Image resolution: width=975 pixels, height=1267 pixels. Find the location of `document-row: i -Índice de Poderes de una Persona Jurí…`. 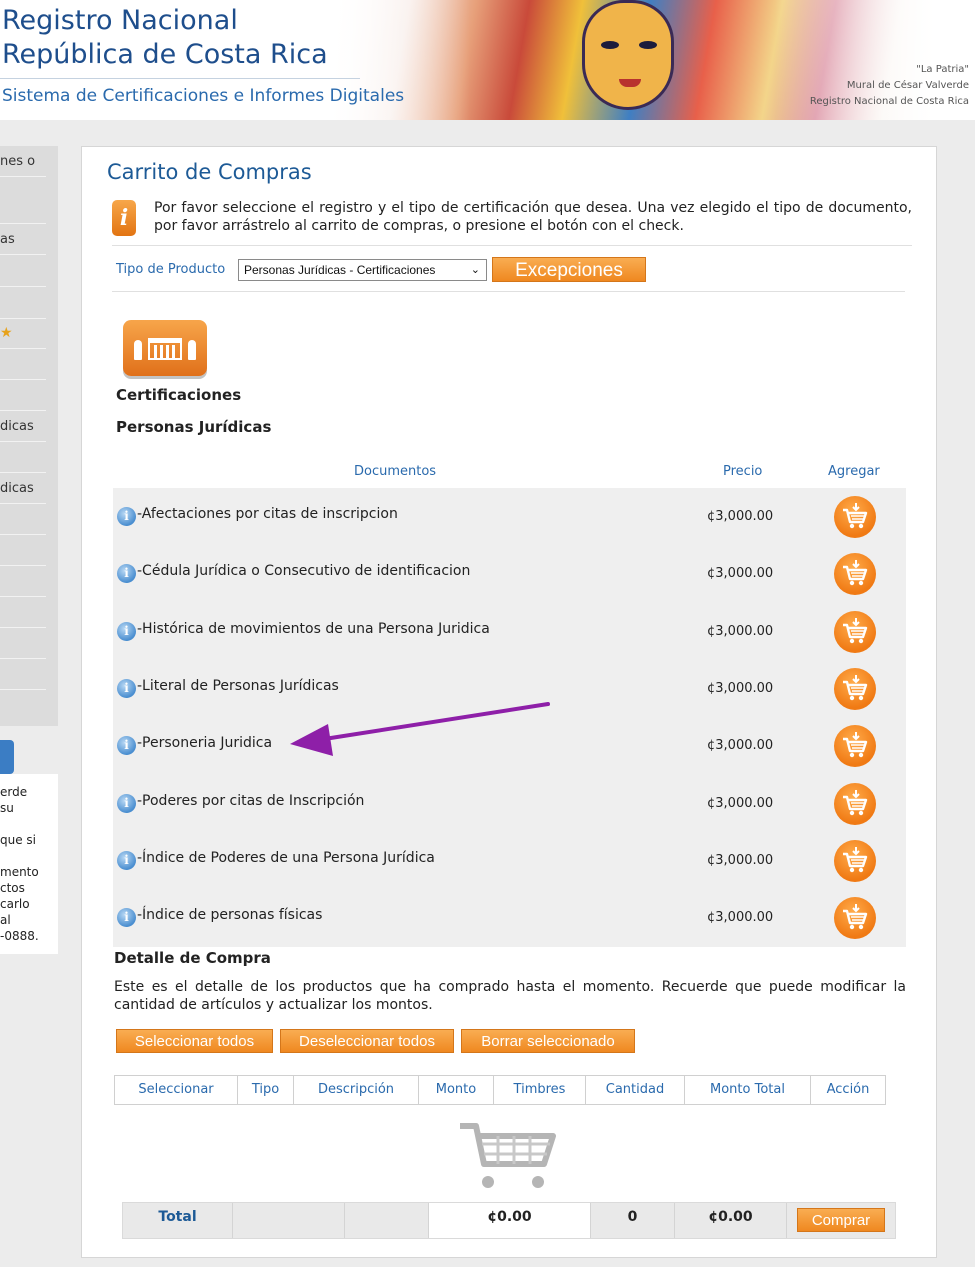

document-row: i -Índice de Poderes de una Persona Jurí… is located at coordinates (509, 860).